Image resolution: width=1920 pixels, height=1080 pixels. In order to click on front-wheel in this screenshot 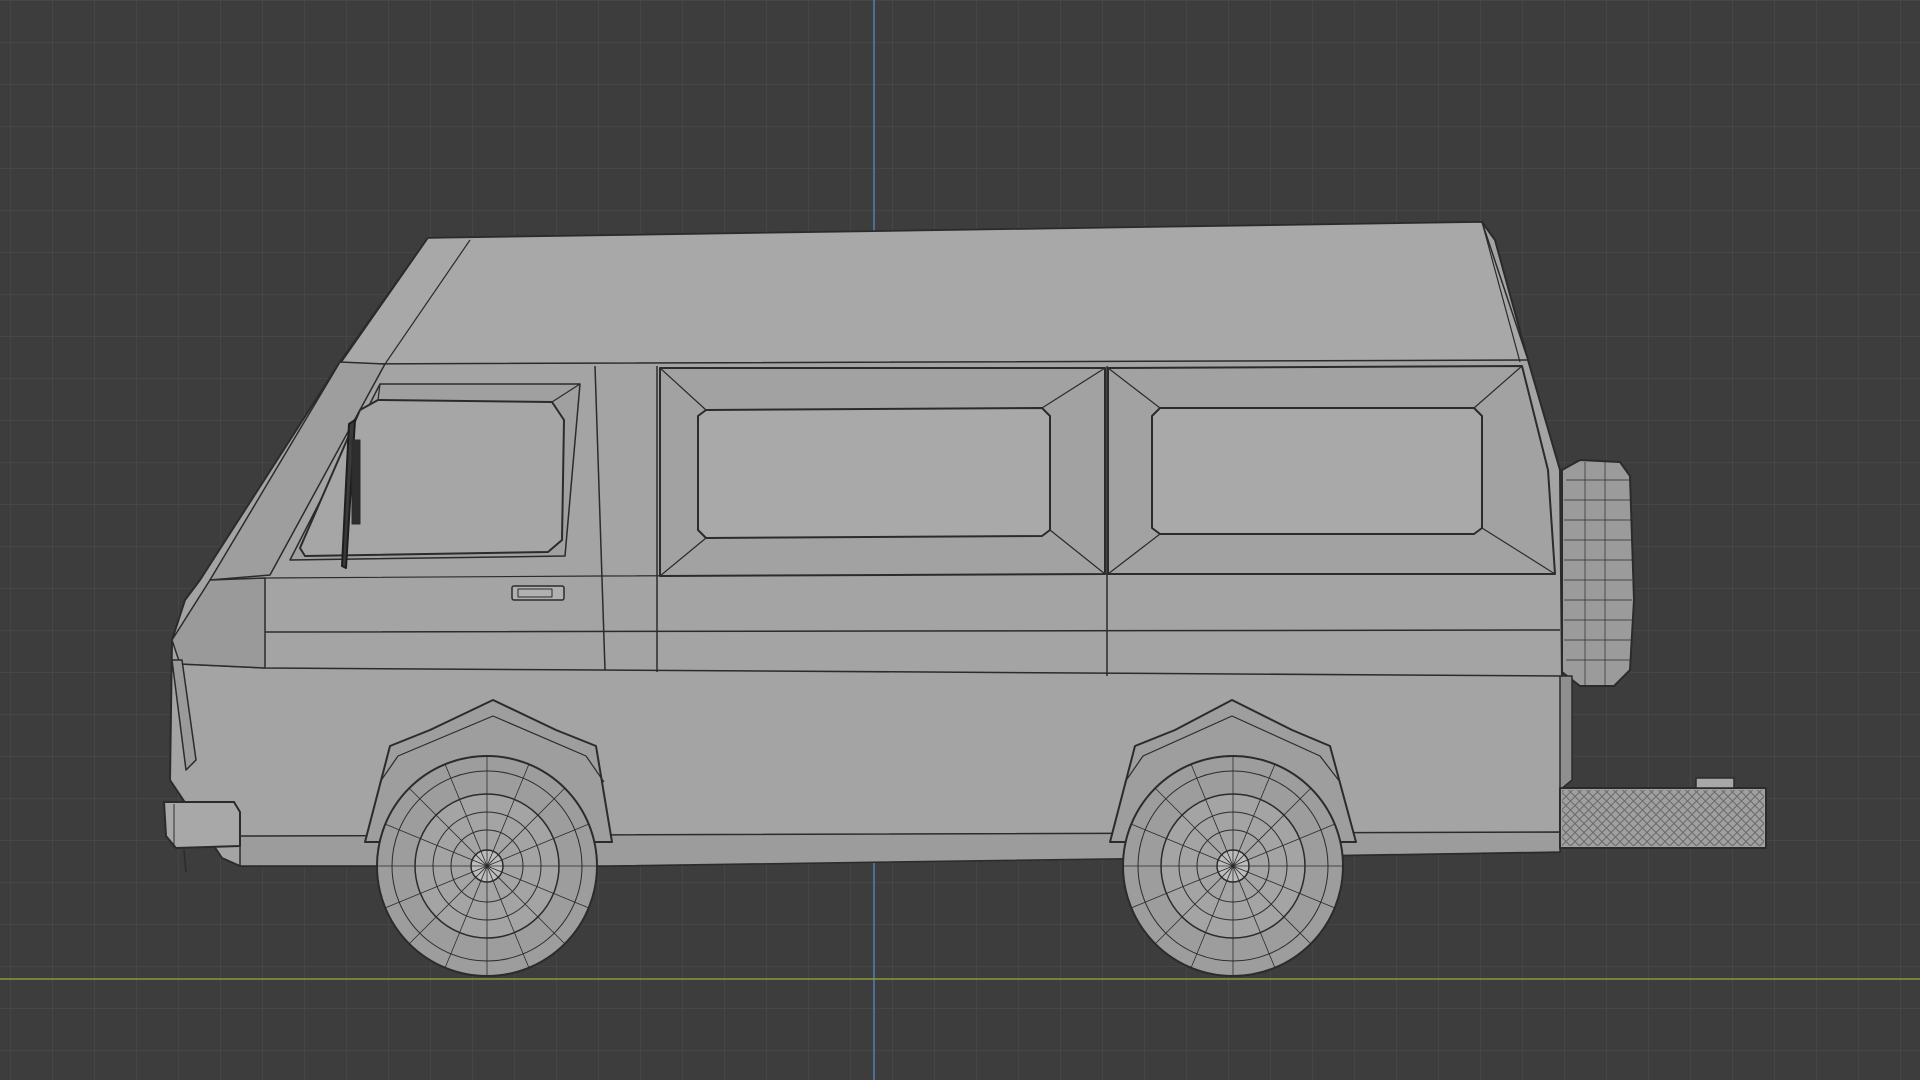, I will do `click(487, 866)`.